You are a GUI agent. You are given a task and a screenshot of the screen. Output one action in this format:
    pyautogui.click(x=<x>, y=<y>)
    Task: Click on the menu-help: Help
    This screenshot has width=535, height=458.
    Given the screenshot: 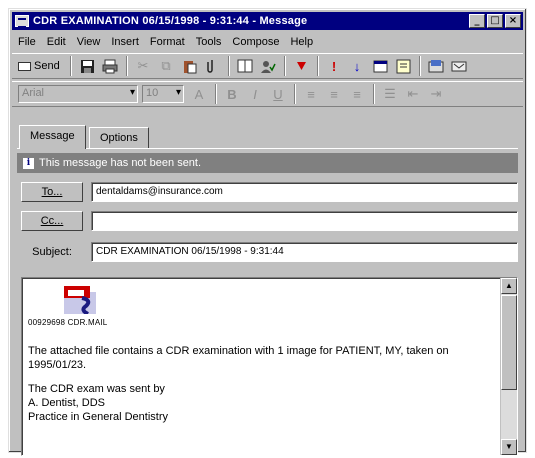 What is the action you would take?
    pyautogui.click(x=301, y=42)
    